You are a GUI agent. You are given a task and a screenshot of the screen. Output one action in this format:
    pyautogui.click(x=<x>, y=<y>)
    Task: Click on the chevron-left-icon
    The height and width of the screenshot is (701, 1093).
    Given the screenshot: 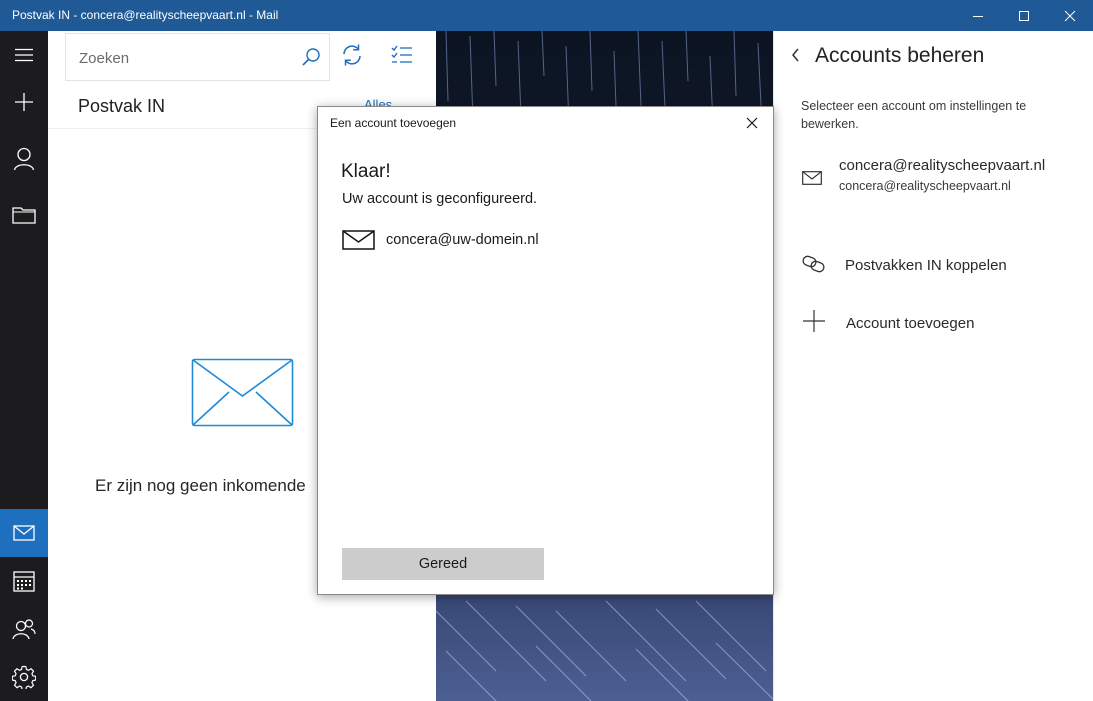 What is the action you would take?
    pyautogui.click(x=795, y=55)
    